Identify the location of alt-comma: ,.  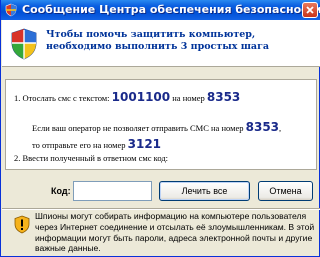
(280, 128).